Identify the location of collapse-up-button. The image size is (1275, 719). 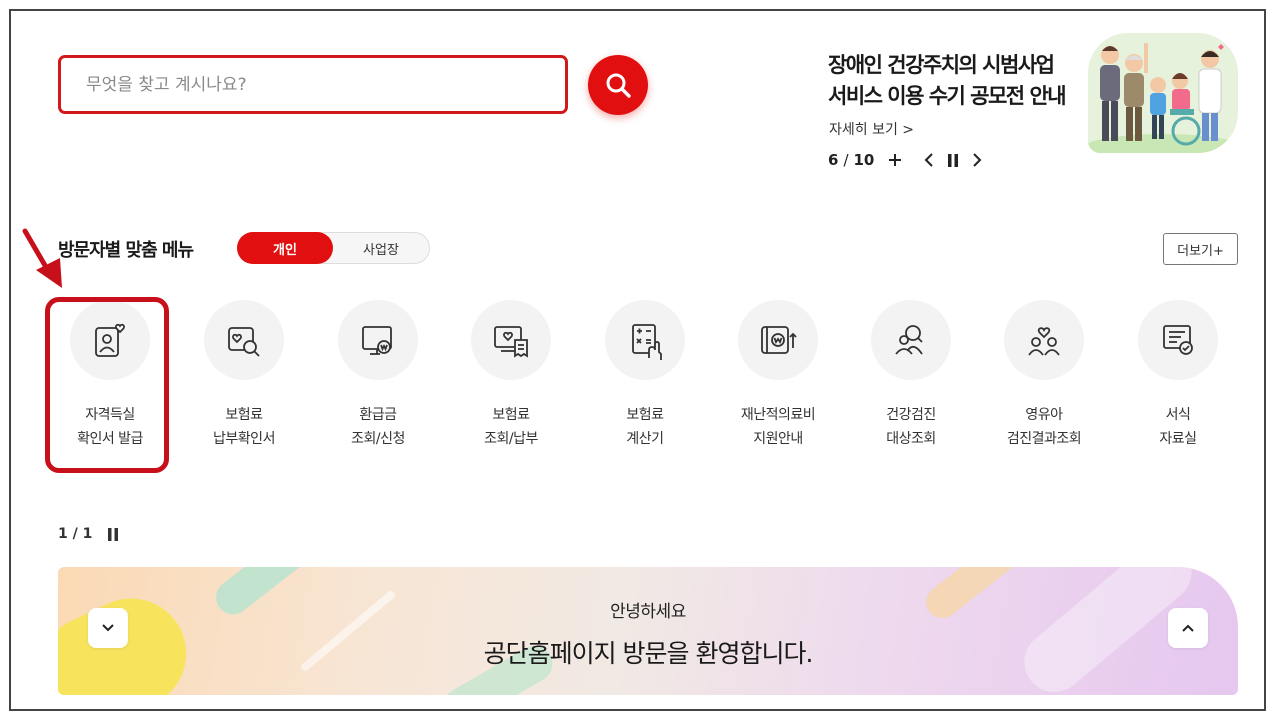
(1188, 628).